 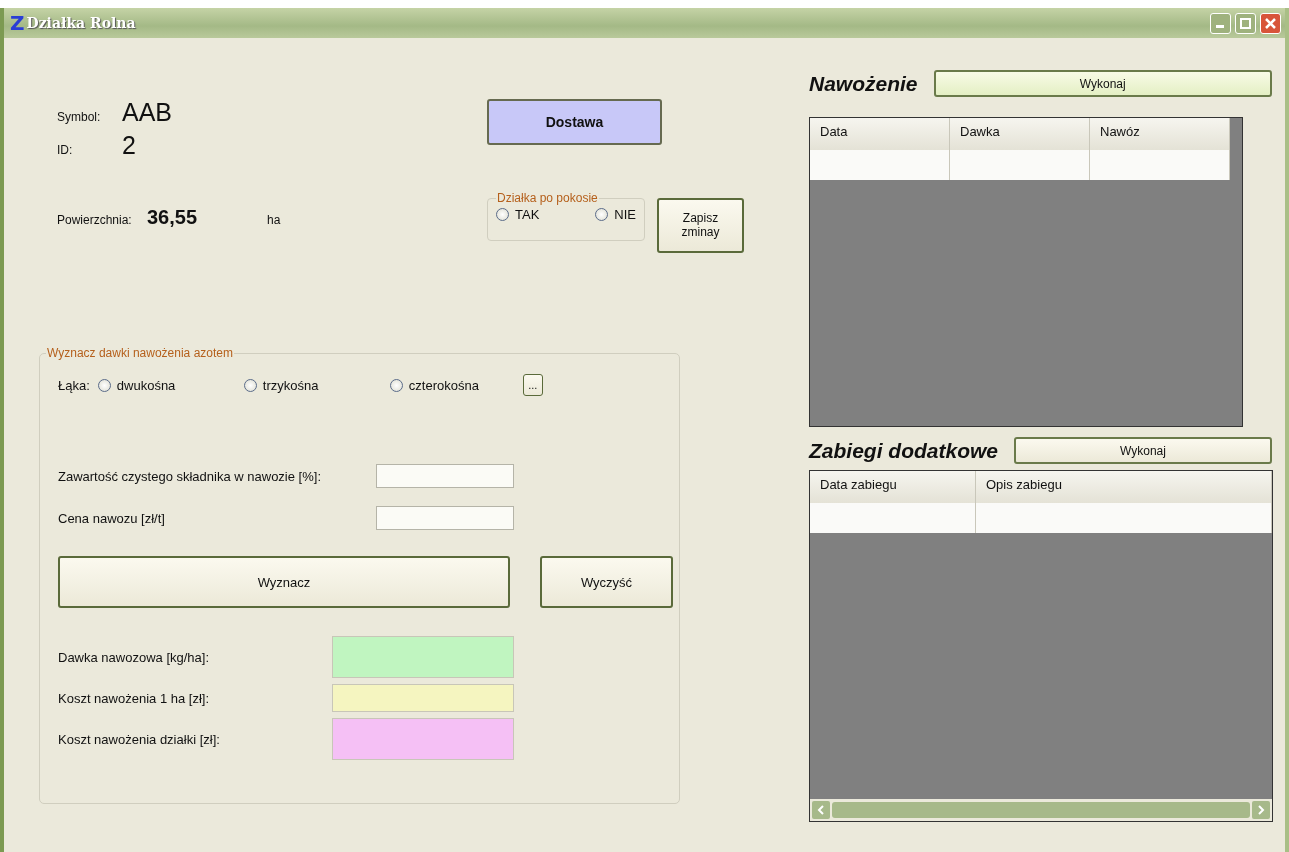 I want to click on maximize-button, so click(x=1245, y=23).